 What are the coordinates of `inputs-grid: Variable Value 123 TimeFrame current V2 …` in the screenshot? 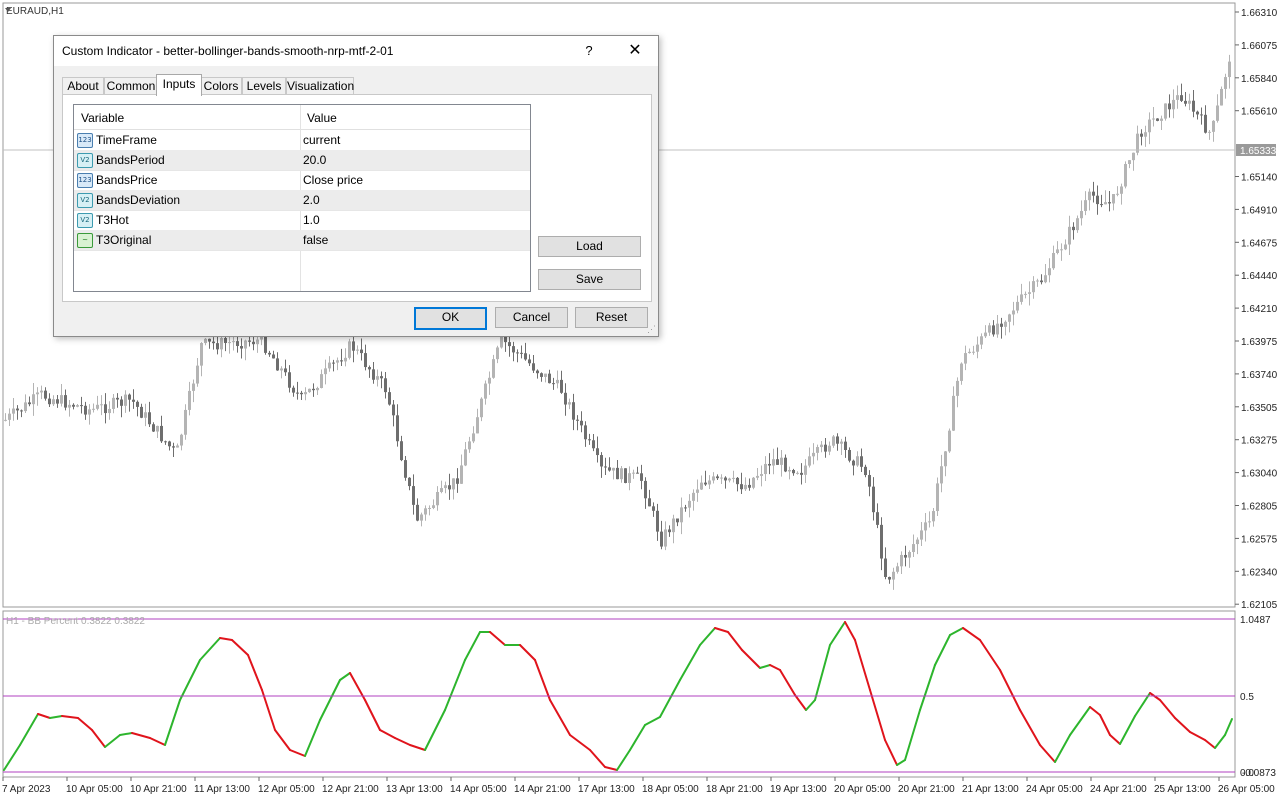 It's located at (302, 198).